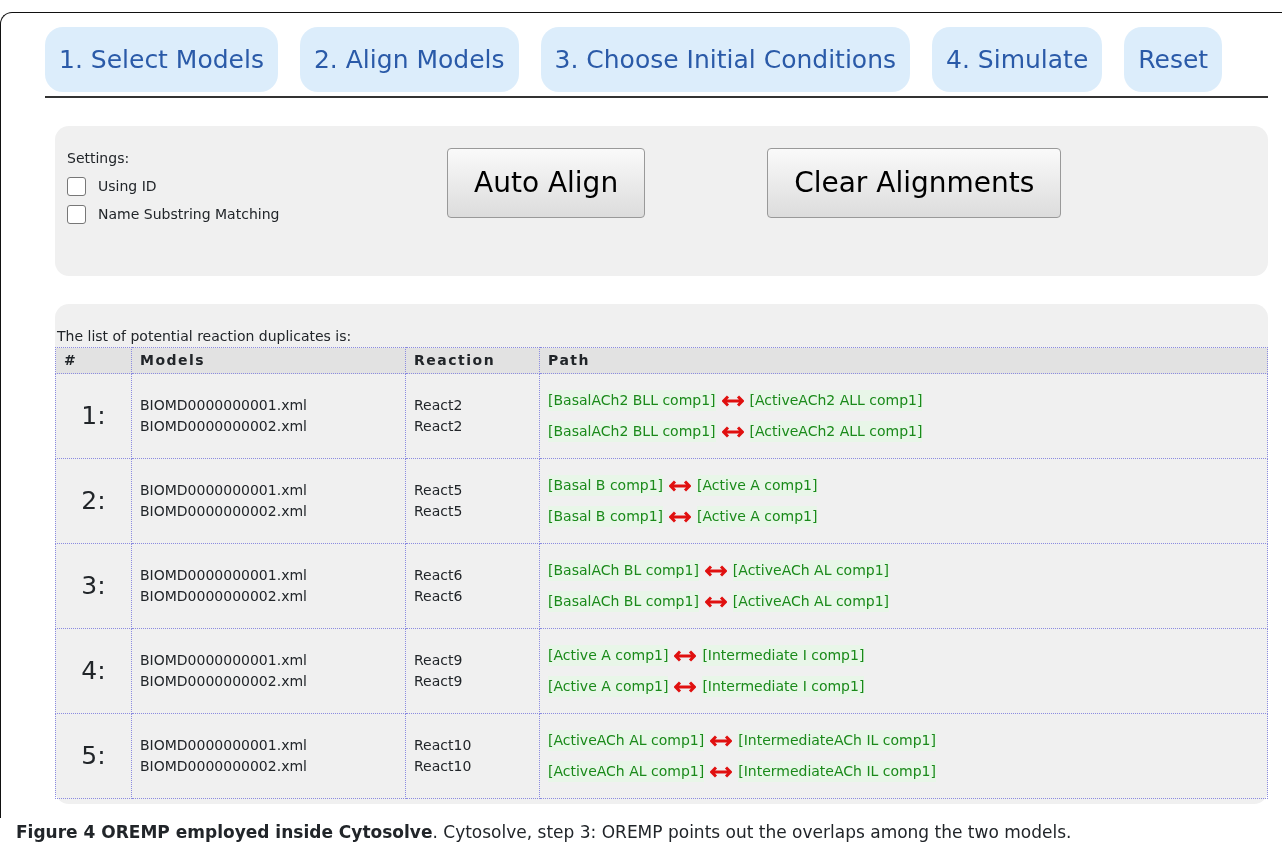 The width and height of the screenshot is (1282, 863). I want to click on row-number: 4:, so click(93, 671).